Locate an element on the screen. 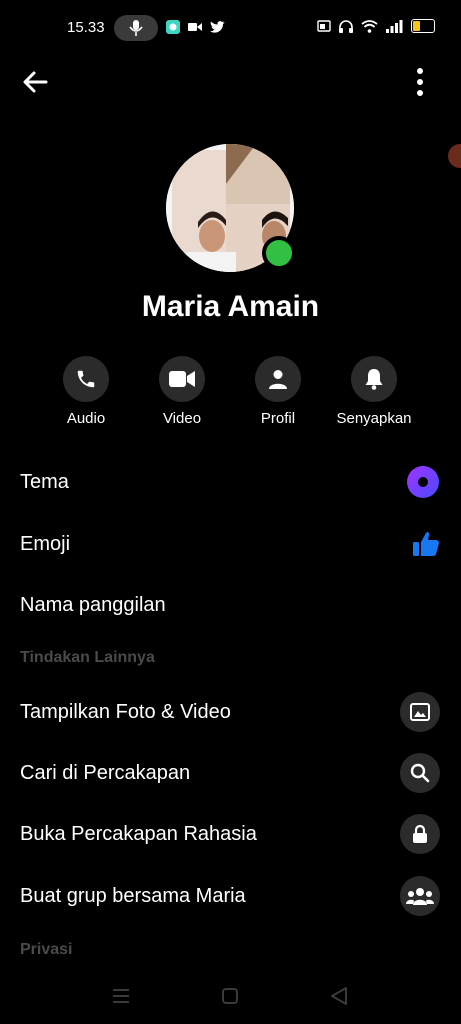 The image size is (461, 1024). phone-icon is located at coordinates (86, 379).